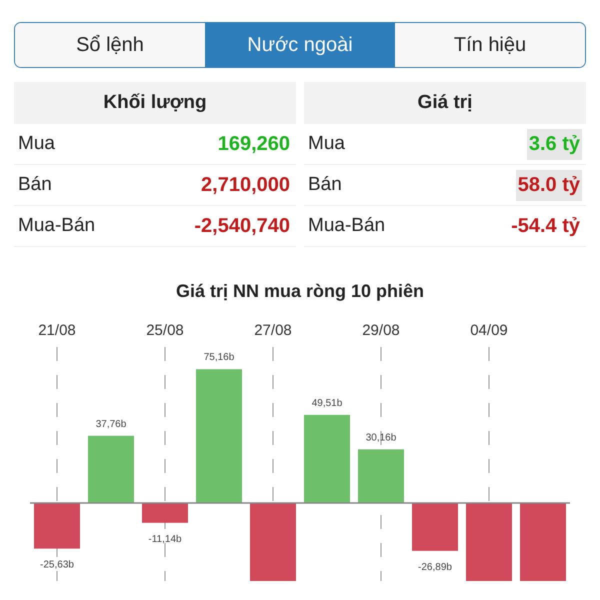  I want to click on tab: Tín hiệu, so click(490, 45).